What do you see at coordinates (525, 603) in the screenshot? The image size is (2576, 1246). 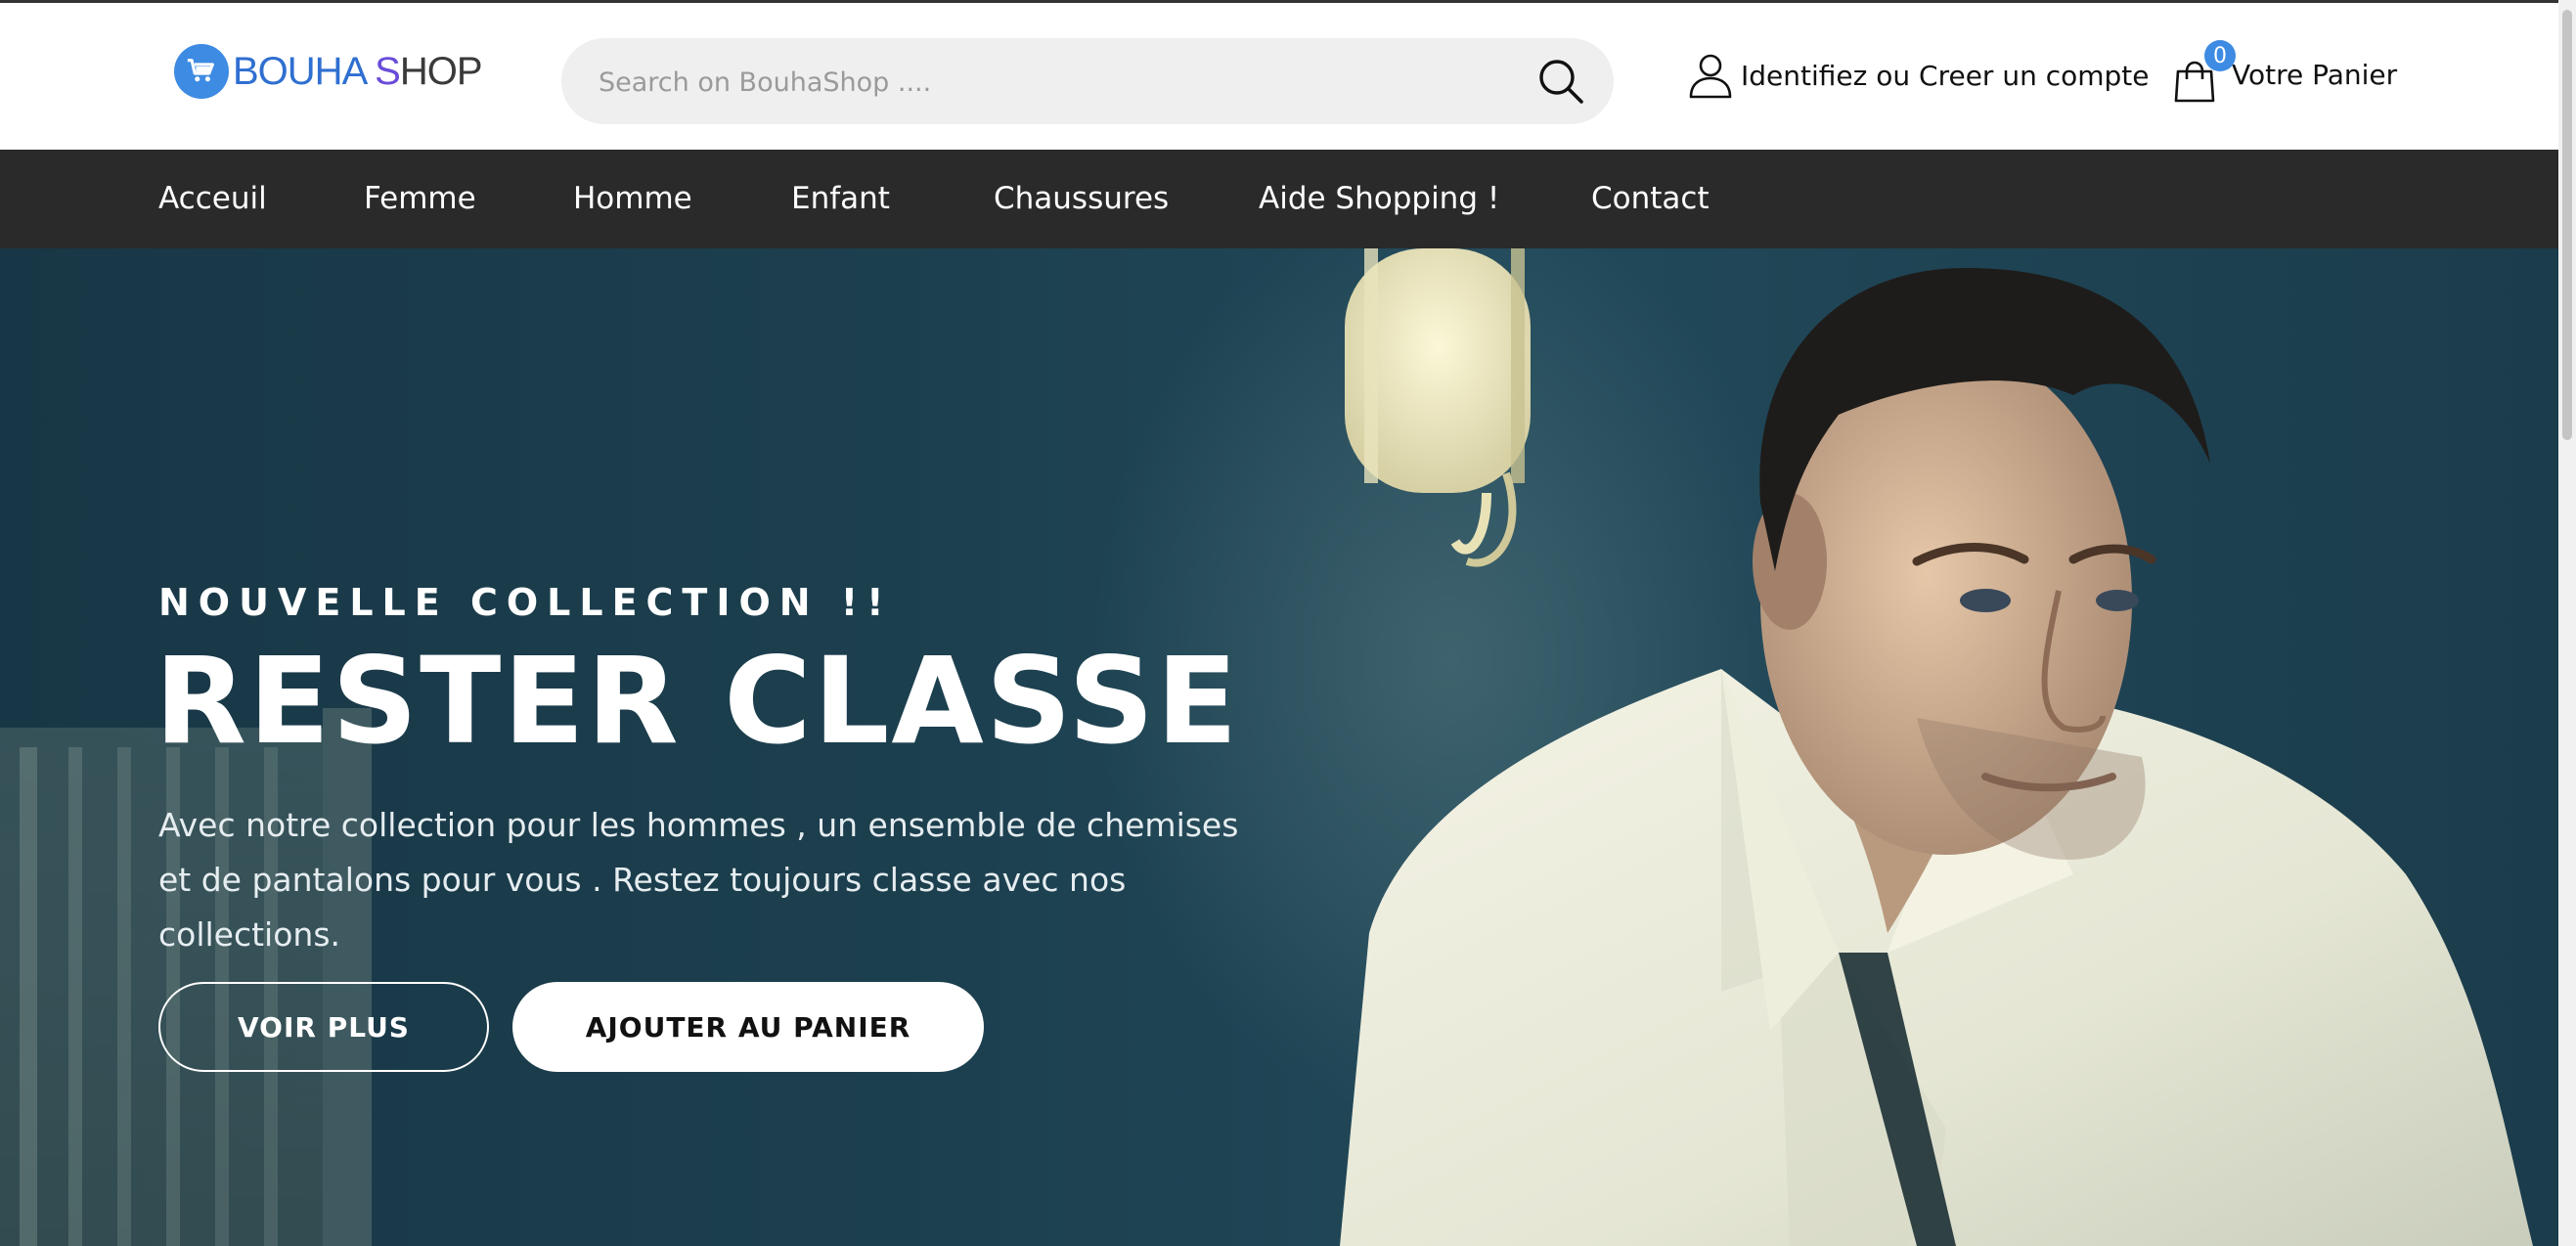 I see `hero-eyebrow: NOUVELLE COLLECTION !!` at bounding box center [525, 603].